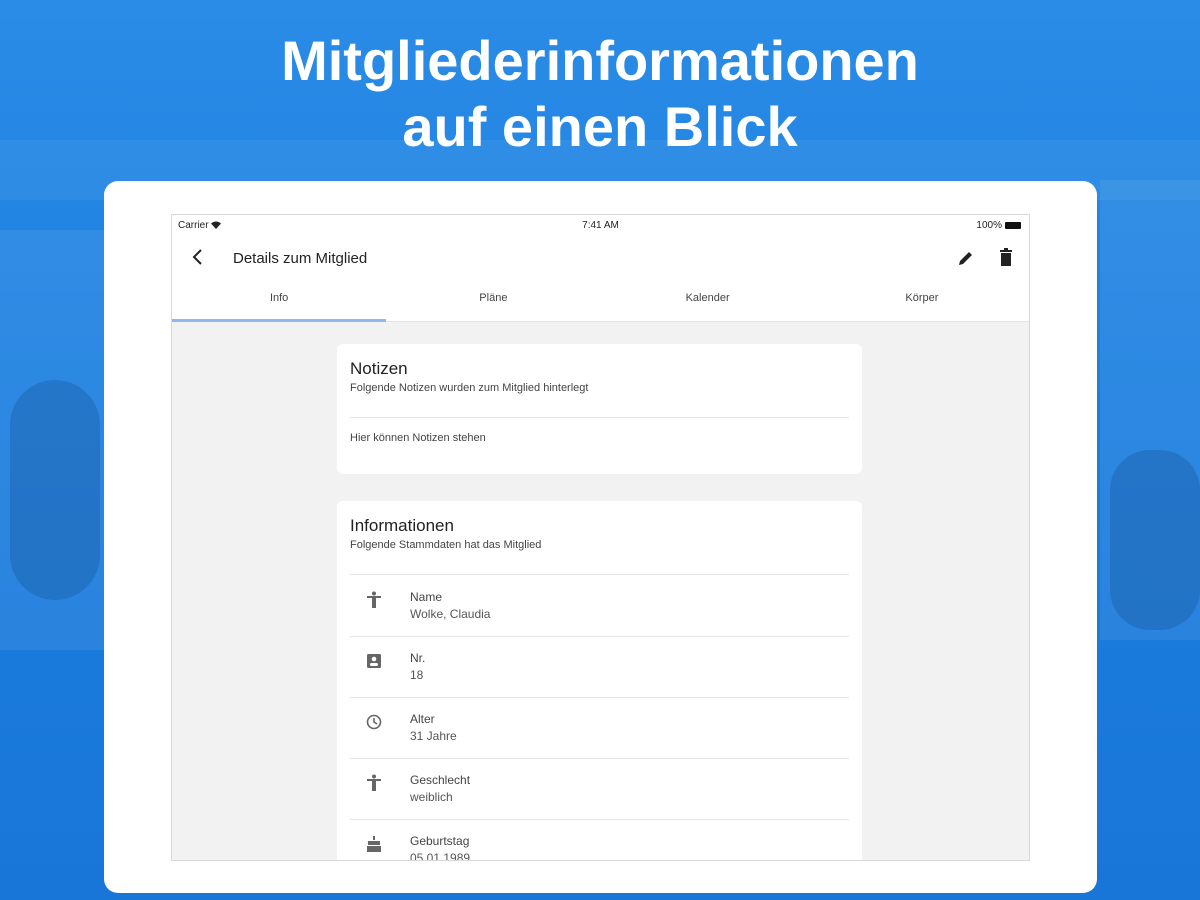  Describe the element at coordinates (708, 300) in the screenshot. I see `tab-kalender: Kalender` at that location.